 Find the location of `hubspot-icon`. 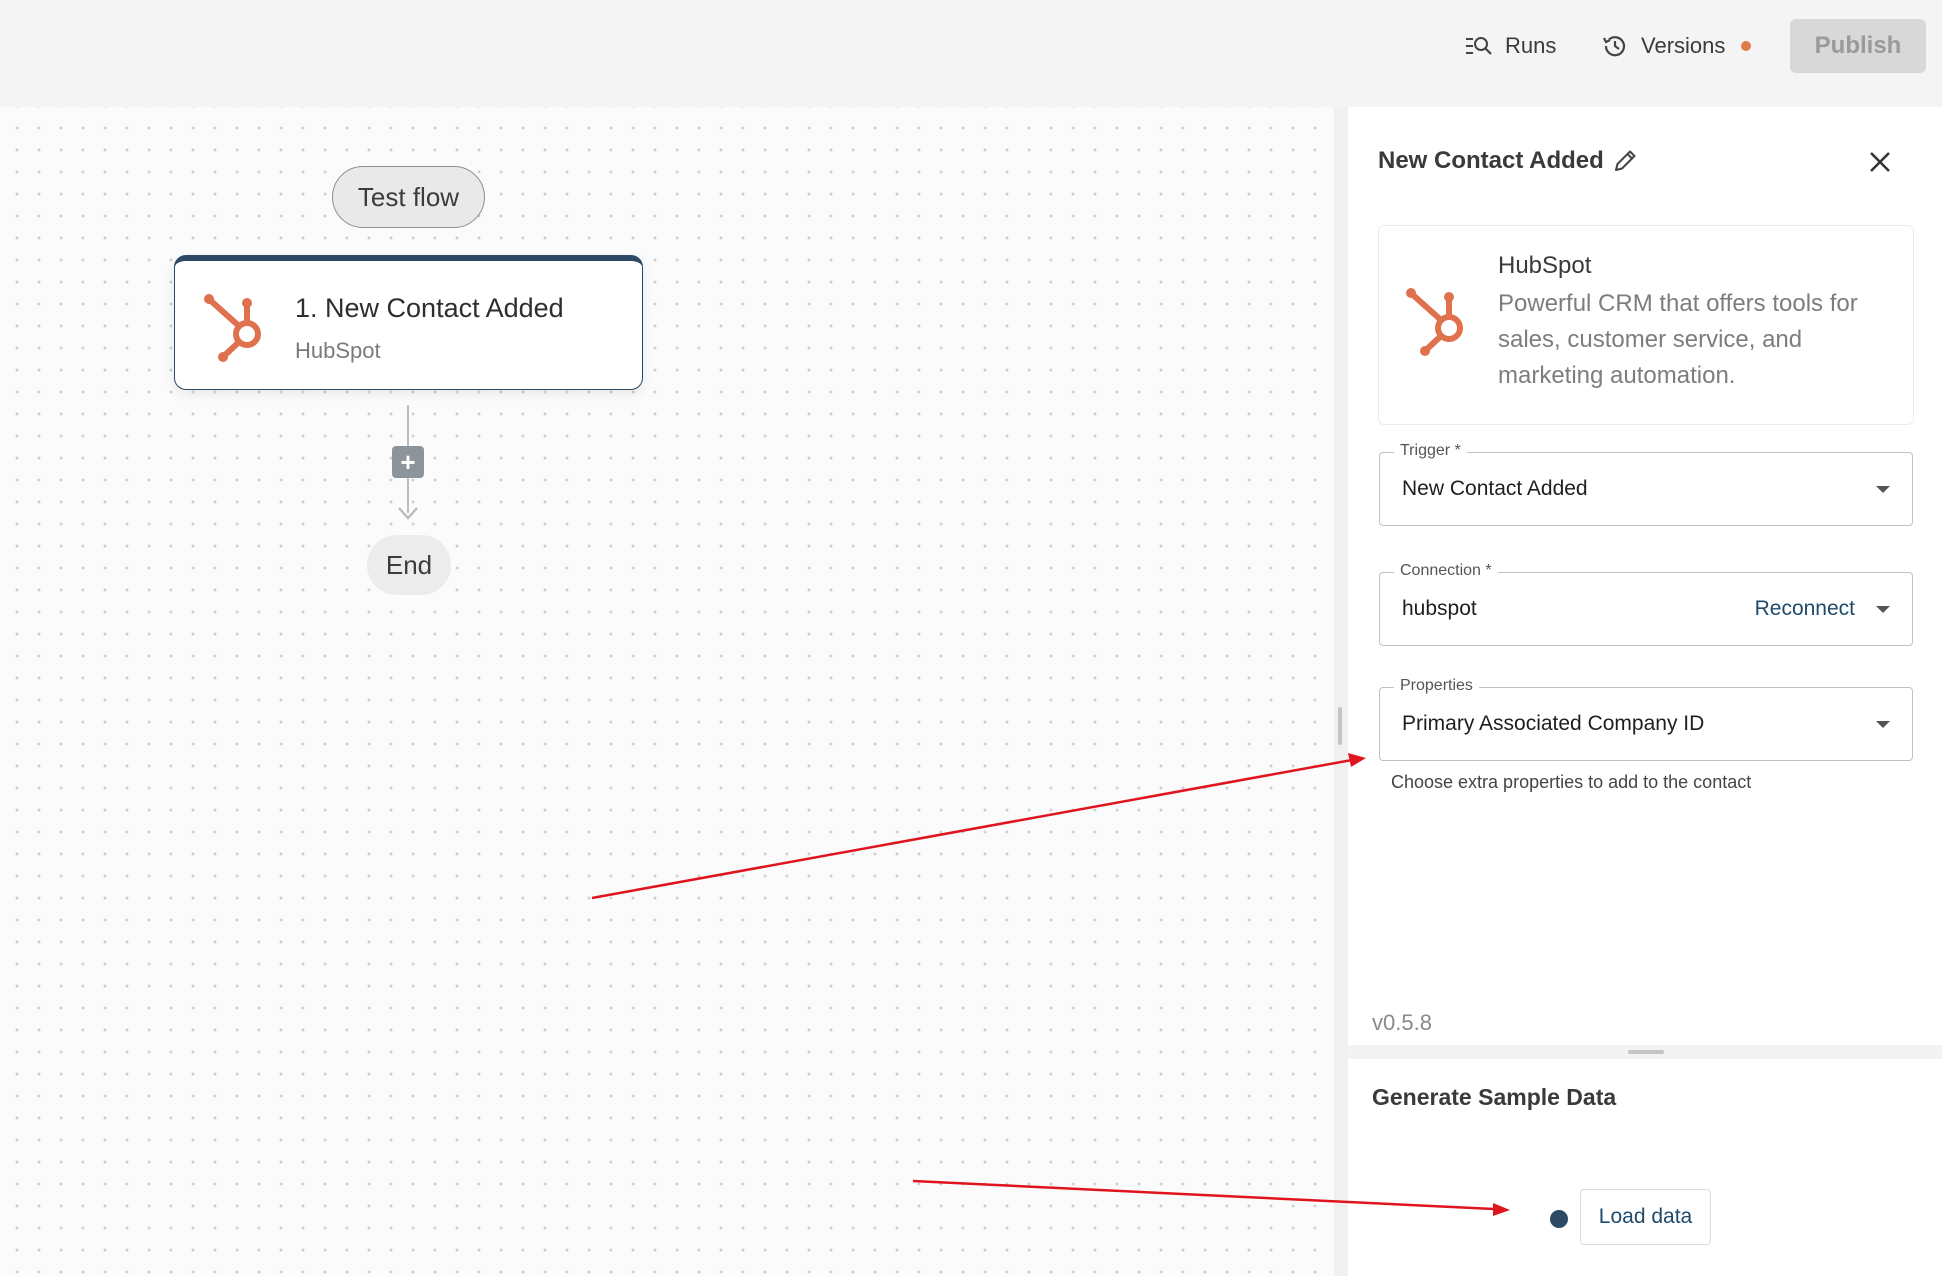

hubspot-icon is located at coordinates (232, 328).